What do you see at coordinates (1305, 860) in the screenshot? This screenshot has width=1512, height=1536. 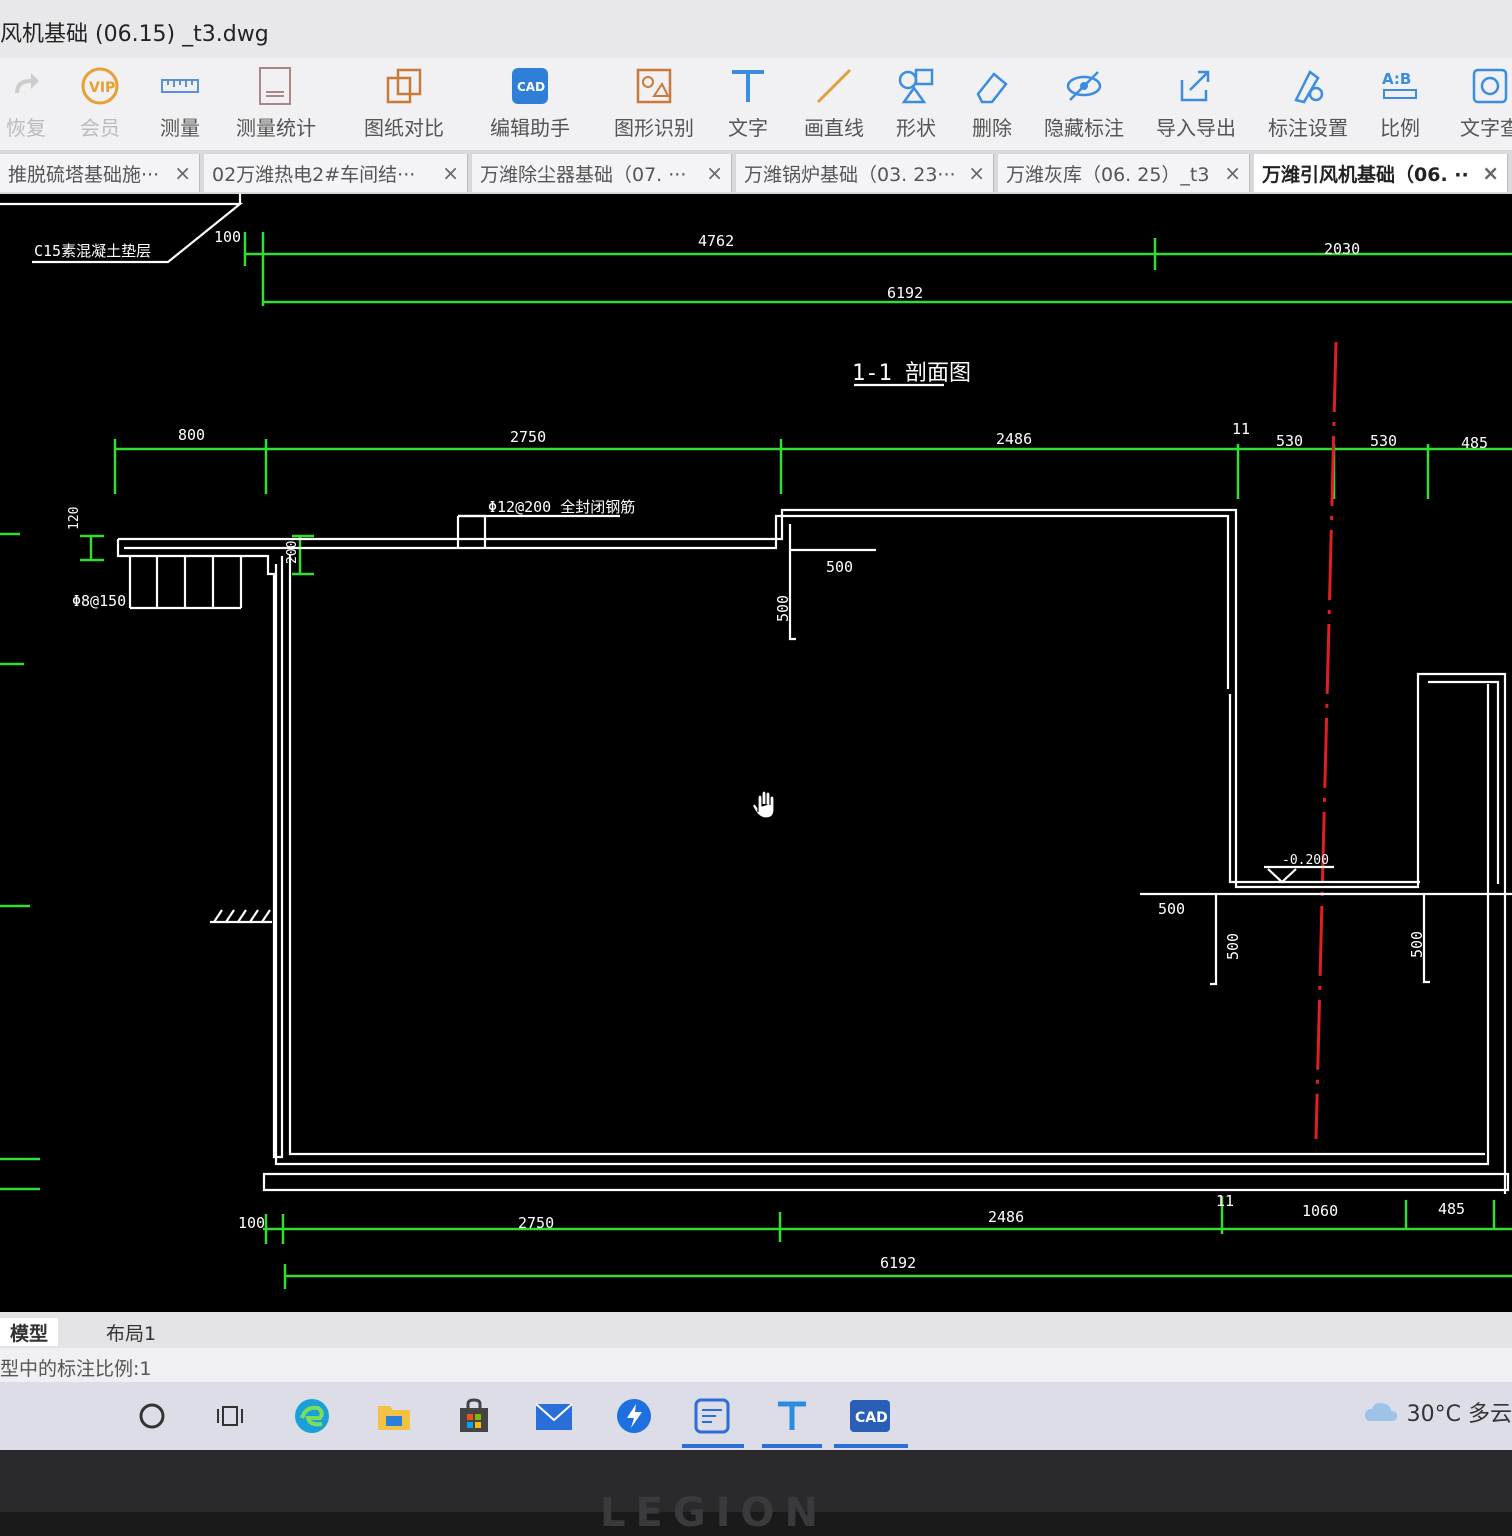 I see `label-elevation: -0.200` at bounding box center [1305, 860].